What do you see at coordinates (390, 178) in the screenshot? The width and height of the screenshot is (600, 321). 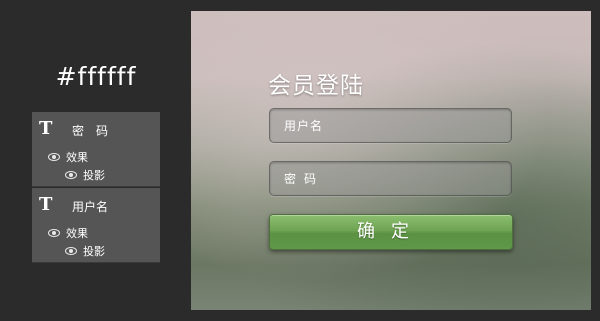 I see `password-field: 密码` at bounding box center [390, 178].